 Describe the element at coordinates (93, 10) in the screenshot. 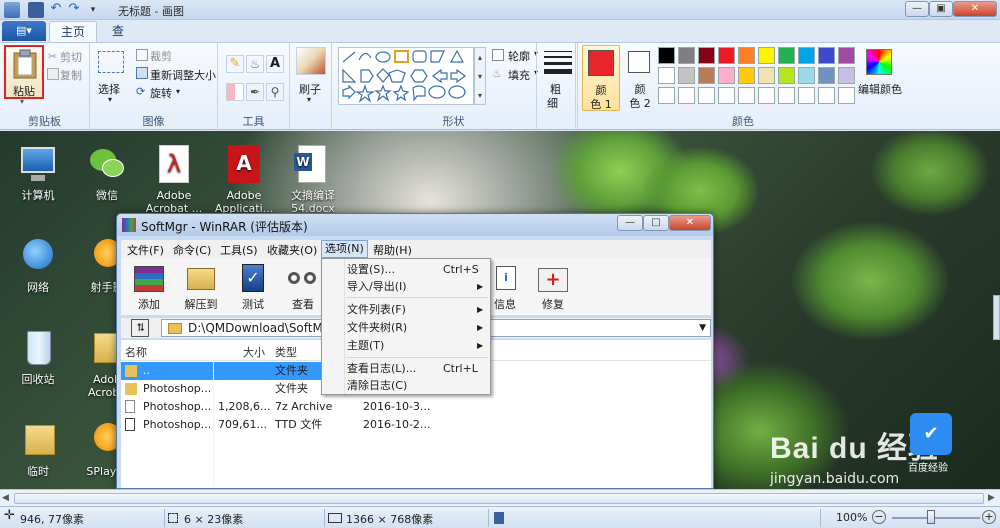

I see `quick-access-dropdown-icon: ▾` at that location.